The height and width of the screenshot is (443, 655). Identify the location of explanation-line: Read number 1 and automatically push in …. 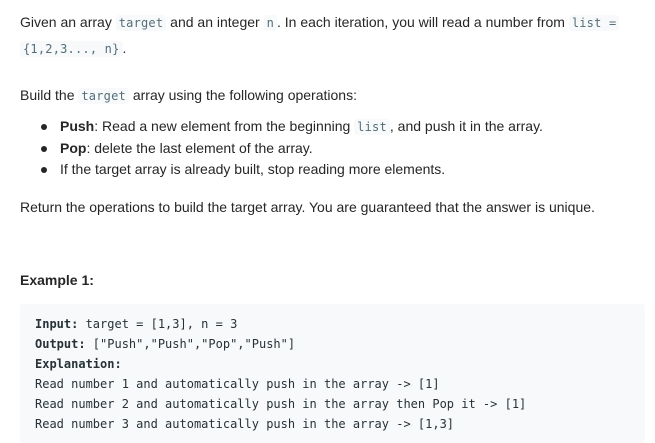
(237, 384).